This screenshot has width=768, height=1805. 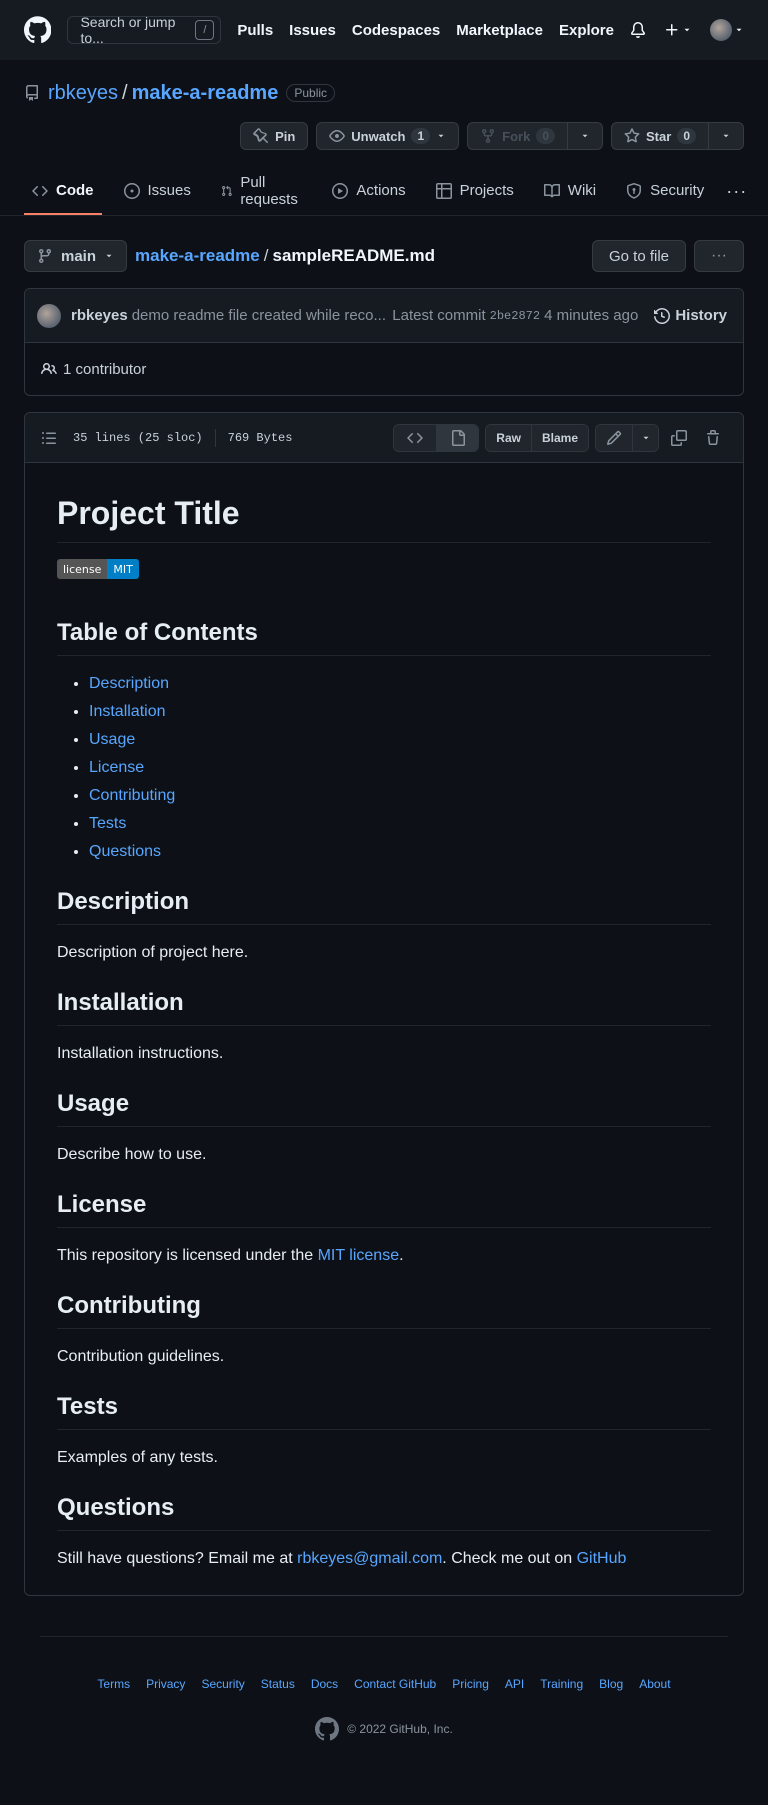 What do you see at coordinates (369, 1558) in the screenshot?
I see `email-link: rbkeyes@gmail.com` at bounding box center [369, 1558].